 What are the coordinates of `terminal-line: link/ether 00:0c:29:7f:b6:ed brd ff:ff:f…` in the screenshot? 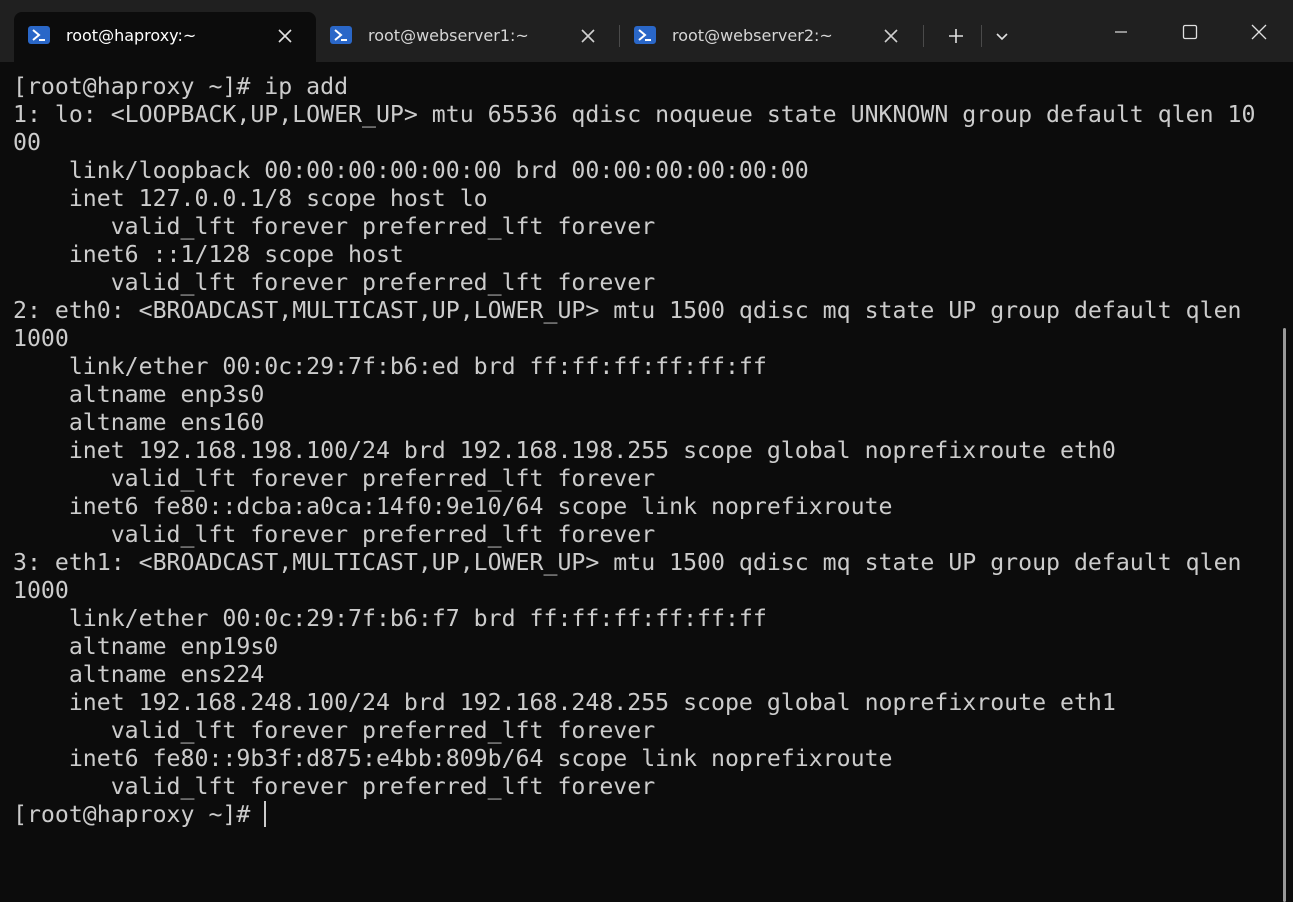 It's located at (390, 366).